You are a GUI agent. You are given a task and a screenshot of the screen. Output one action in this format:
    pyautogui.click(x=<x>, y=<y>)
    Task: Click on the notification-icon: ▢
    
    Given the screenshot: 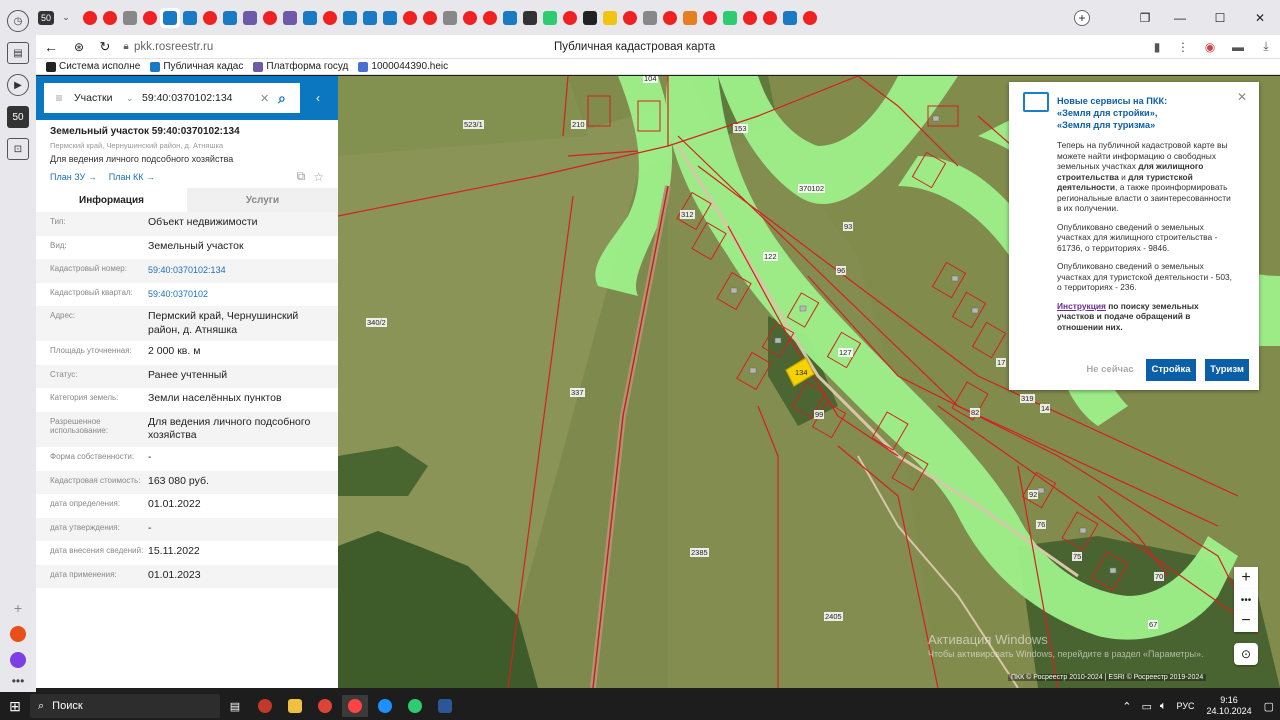 What is the action you would take?
    pyautogui.click(x=1269, y=706)
    